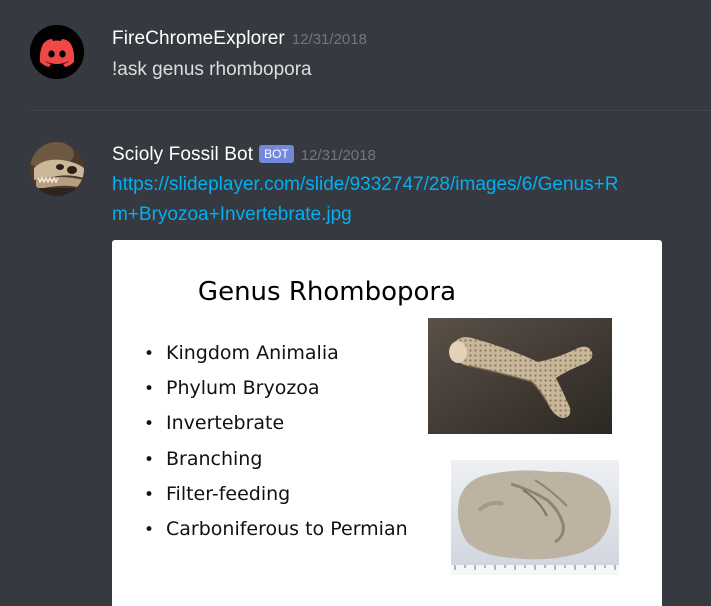  I want to click on username: Scioly Fossil Bot, so click(182, 154).